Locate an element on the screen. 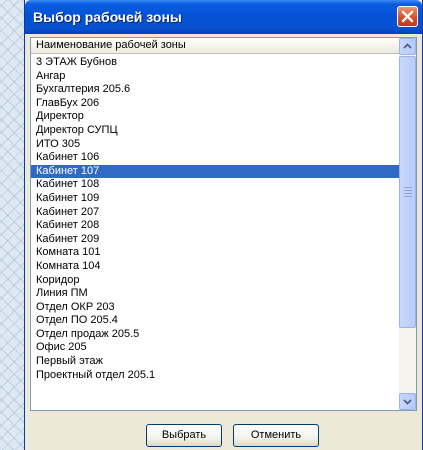 The height and width of the screenshot is (450, 423). list-item: Бухгалтерия 205.6 is located at coordinates (215, 90).